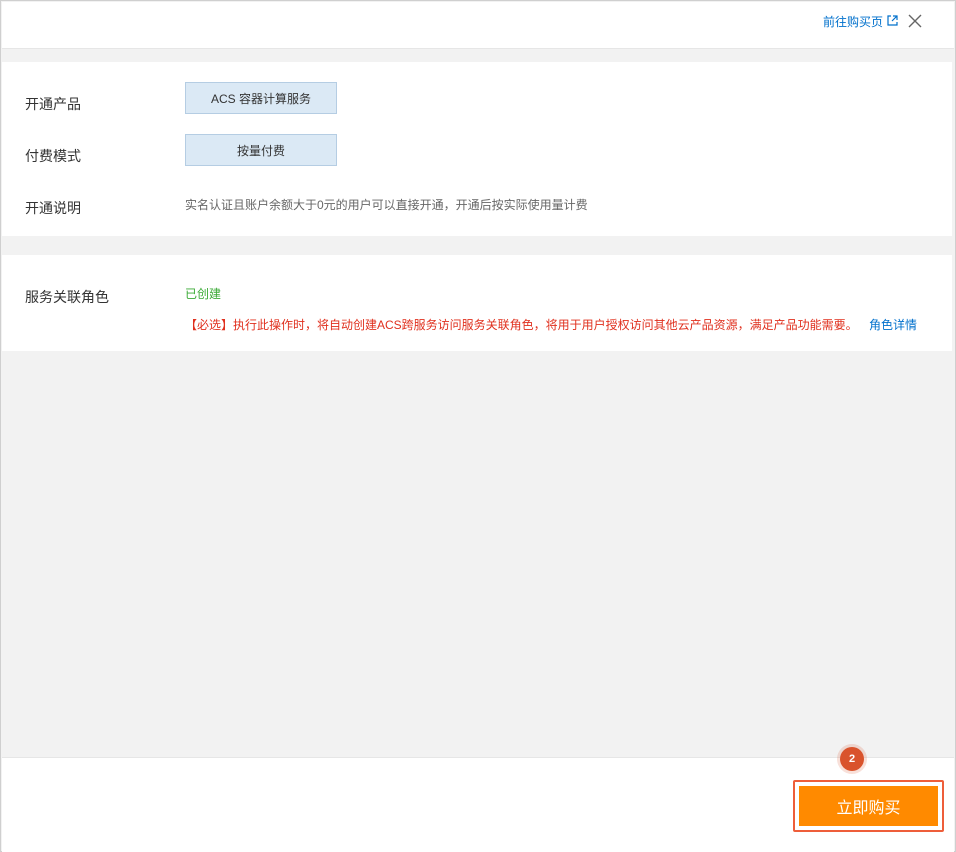  What do you see at coordinates (53, 104) in the screenshot?
I see `product-label: 开通产品` at bounding box center [53, 104].